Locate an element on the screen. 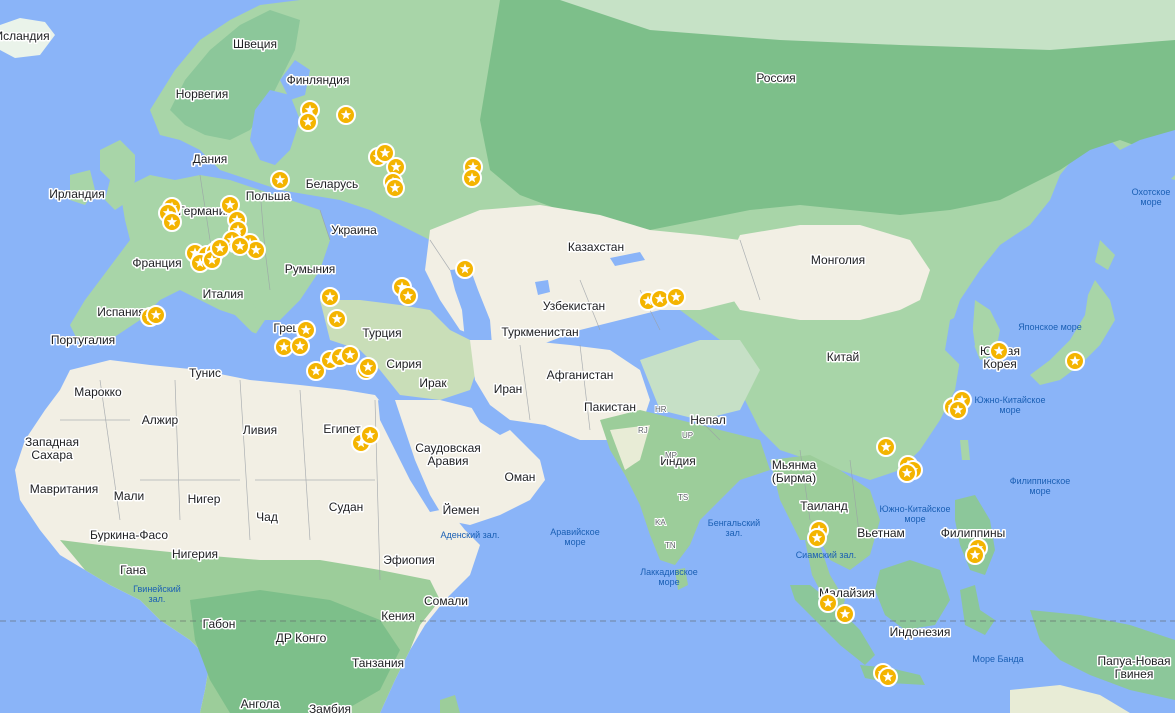  label-gabon: Габон is located at coordinates (219, 624).